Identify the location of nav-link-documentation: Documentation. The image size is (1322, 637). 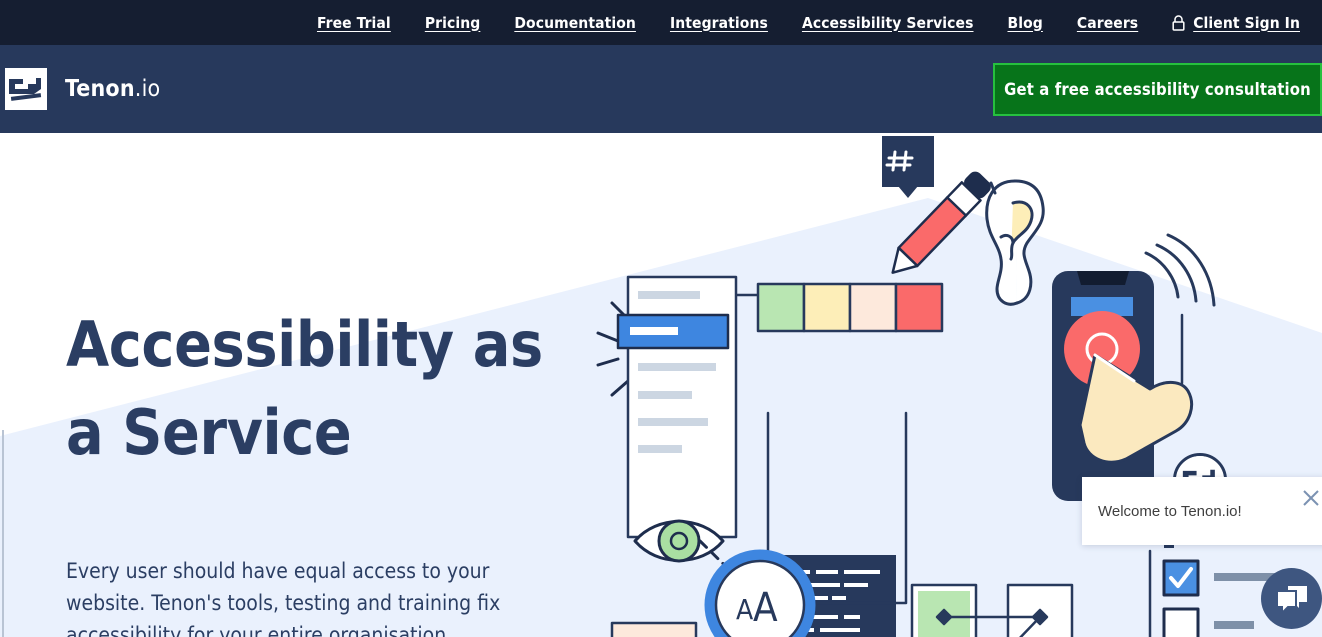
(575, 23).